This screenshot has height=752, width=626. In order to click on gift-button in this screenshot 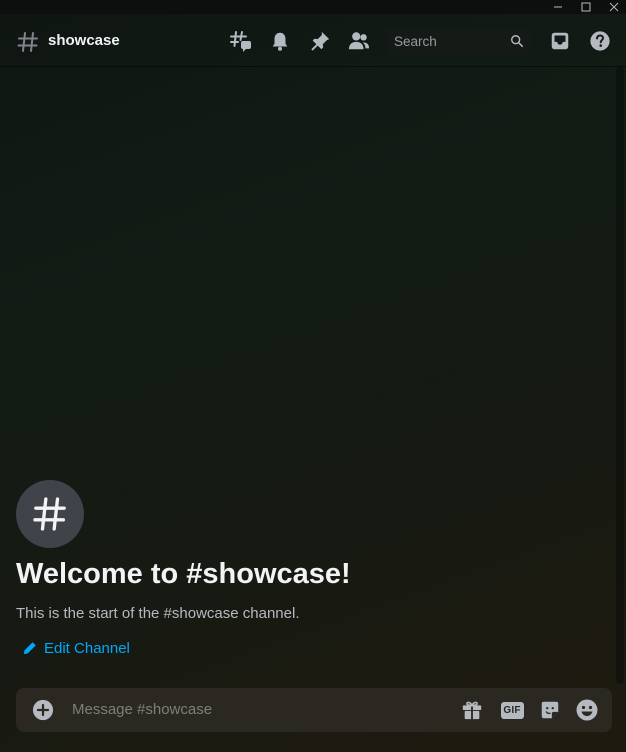, I will do `click(472, 710)`.